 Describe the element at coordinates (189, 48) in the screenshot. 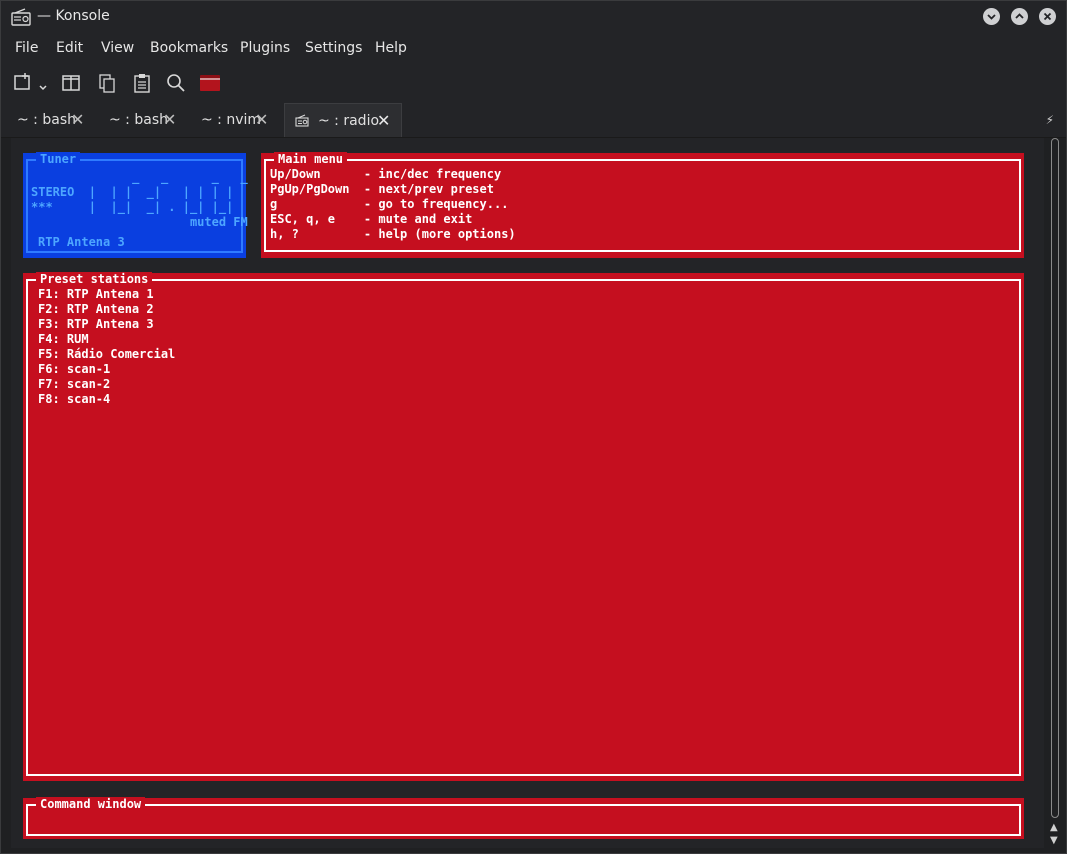

I see `menu-bookmarks: Bookmarks` at that location.